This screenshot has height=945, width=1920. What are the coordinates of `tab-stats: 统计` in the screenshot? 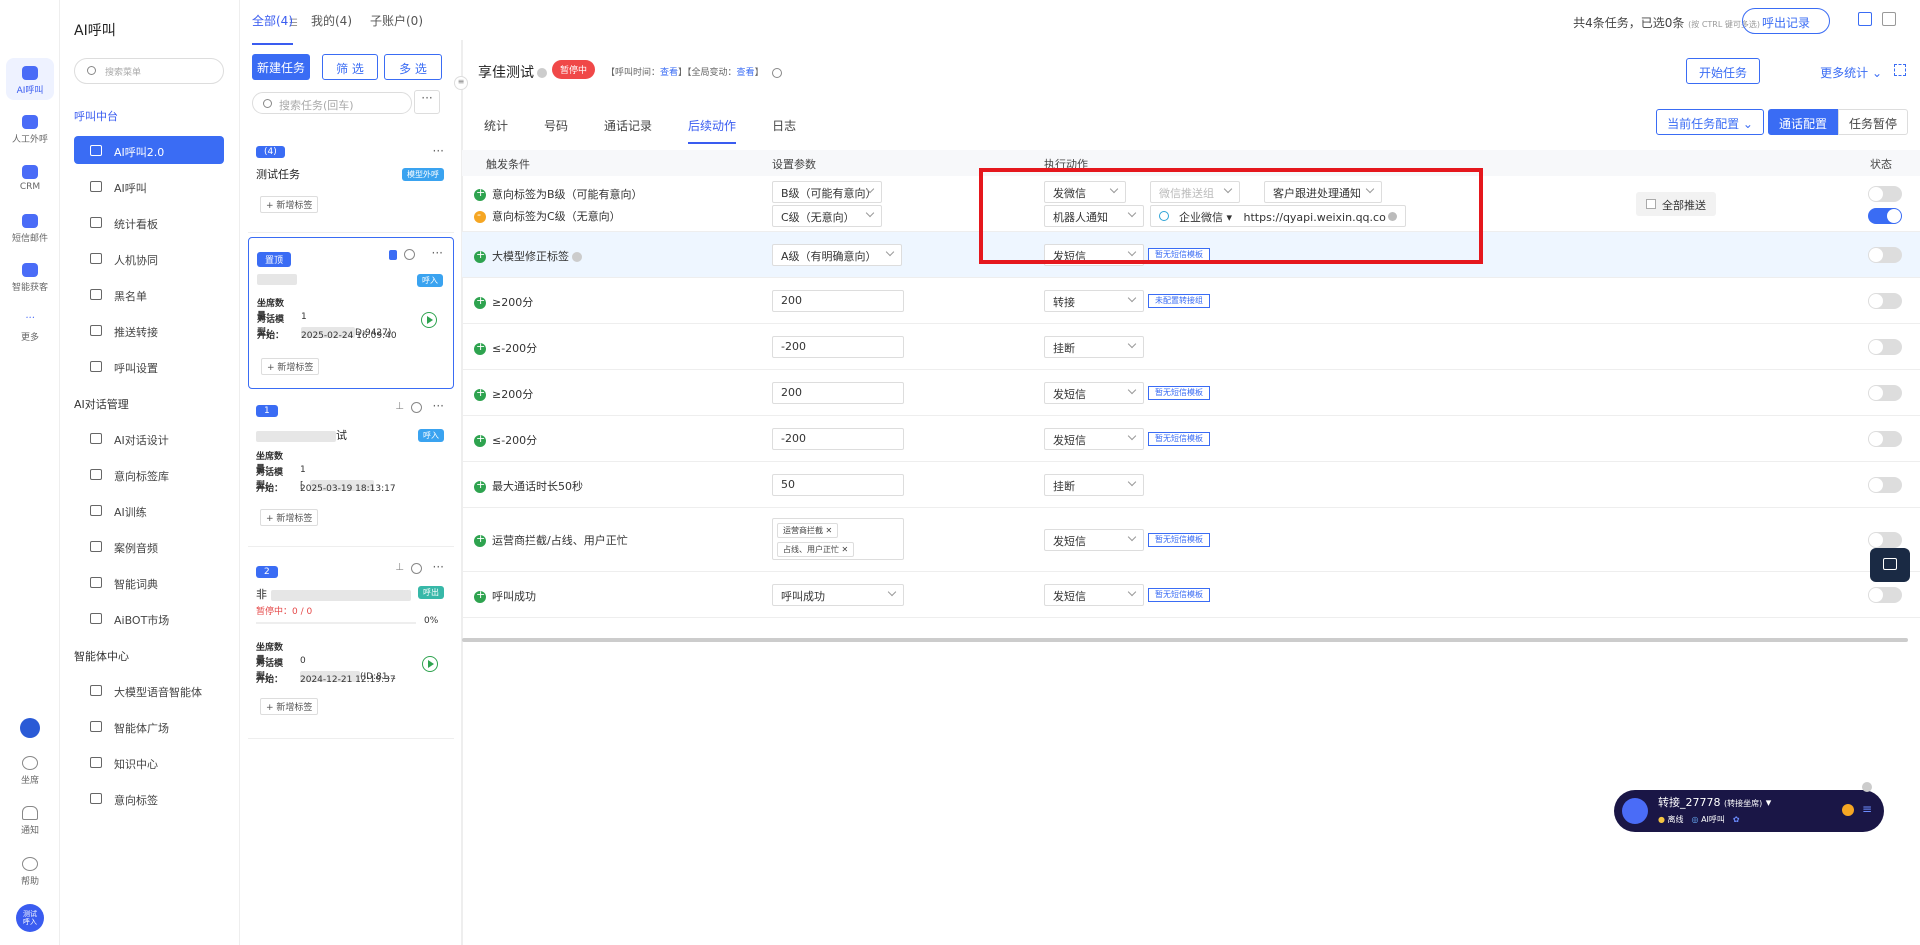 It's located at (496, 130).